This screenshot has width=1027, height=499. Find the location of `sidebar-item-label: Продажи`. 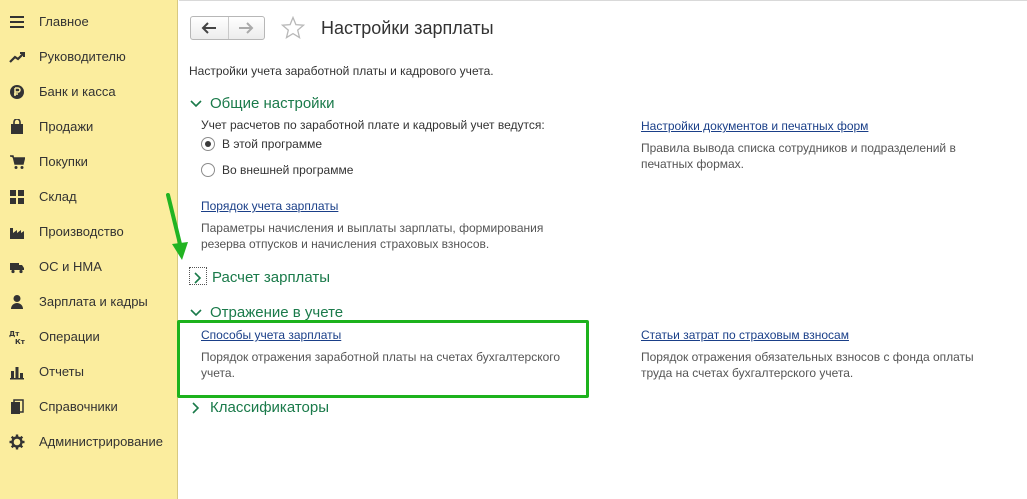

sidebar-item-label: Продажи is located at coordinates (66, 126).